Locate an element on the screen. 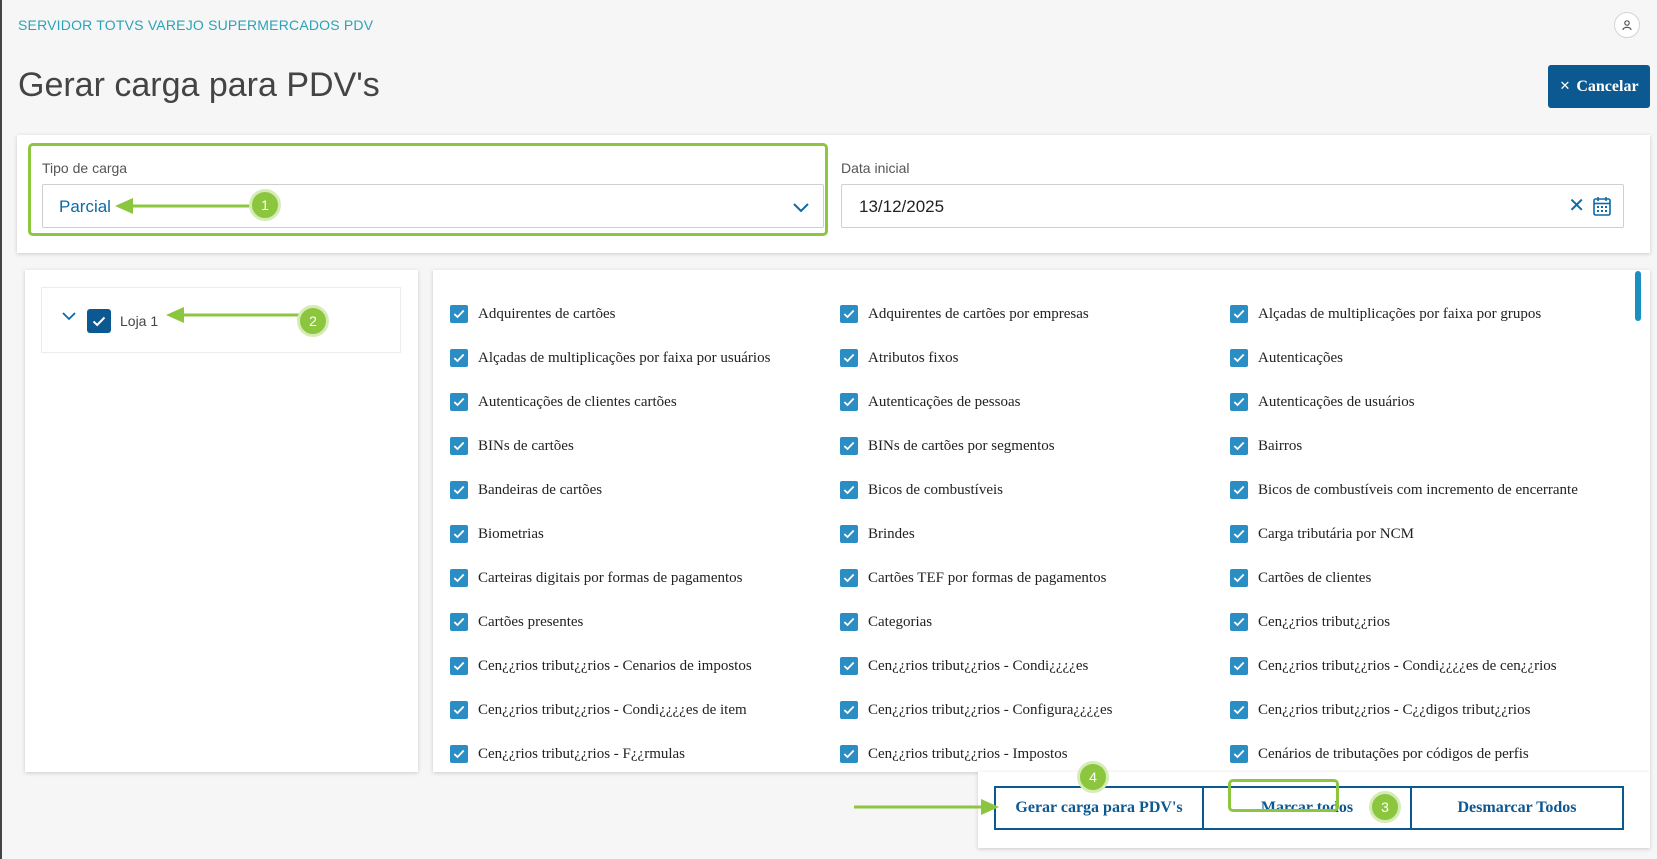  data-inicial-input: 13/12/2025 ✕ is located at coordinates (1232, 206).